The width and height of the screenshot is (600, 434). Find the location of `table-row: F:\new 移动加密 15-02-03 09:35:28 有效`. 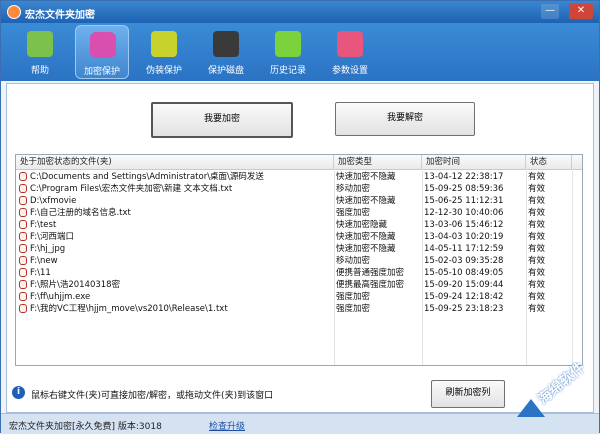

table-row: F:\new 移动加密 15-02-03 09:35:28 有效 is located at coordinates (299, 261).